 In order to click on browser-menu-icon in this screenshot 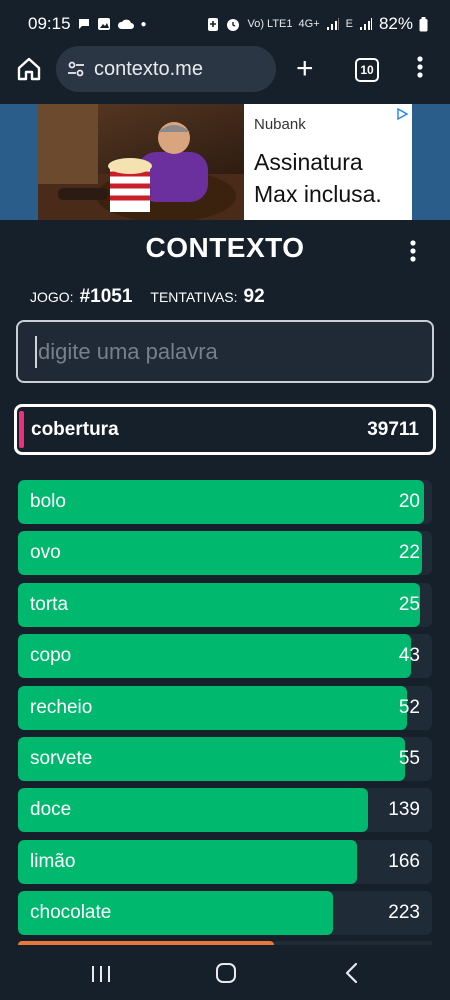, I will do `click(420, 67)`.